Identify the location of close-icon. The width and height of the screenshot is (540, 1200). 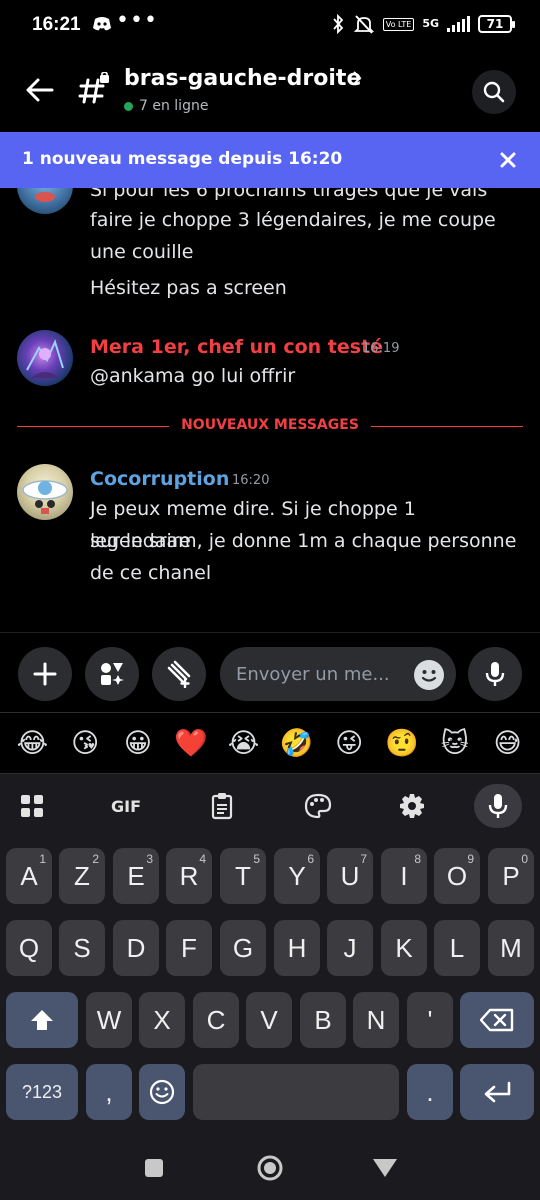
(508, 160).